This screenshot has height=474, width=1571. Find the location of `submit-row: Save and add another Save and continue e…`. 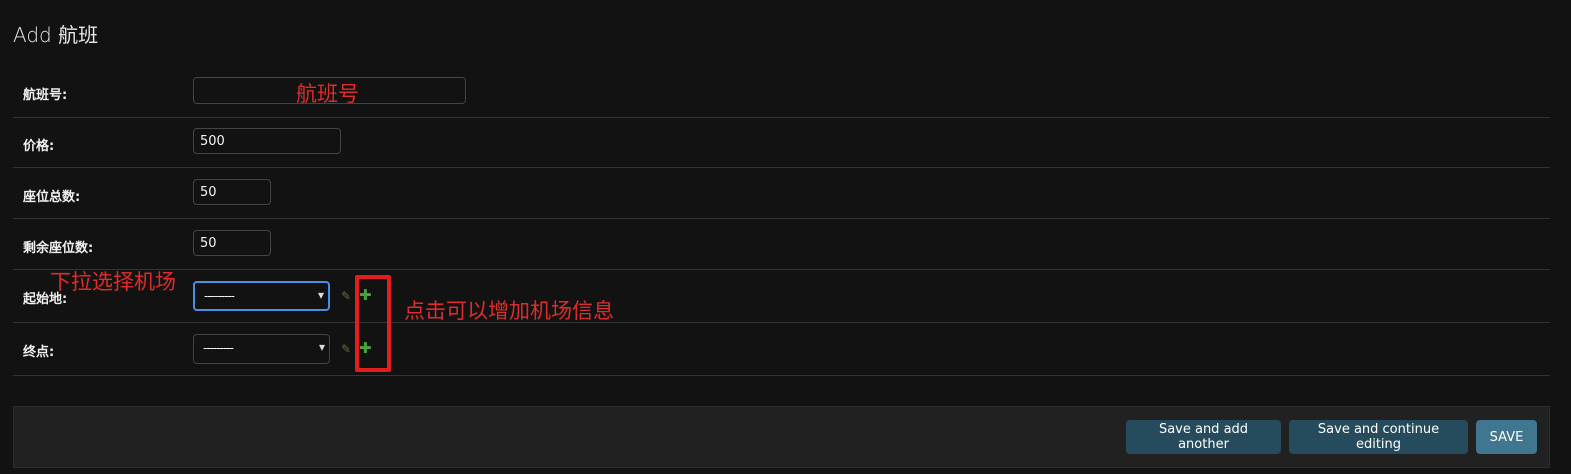

submit-row: Save and add another Save and continue e… is located at coordinates (781, 437).